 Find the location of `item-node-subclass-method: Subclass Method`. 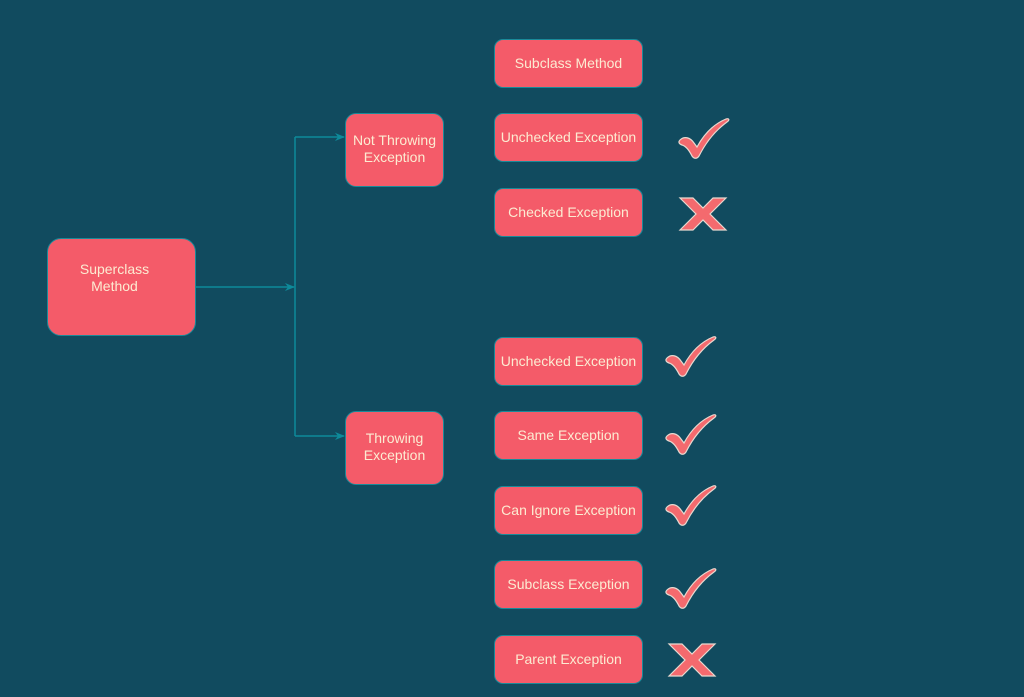

item-node-subclass-method: Subclass Method is located at coordinates (568, 63).